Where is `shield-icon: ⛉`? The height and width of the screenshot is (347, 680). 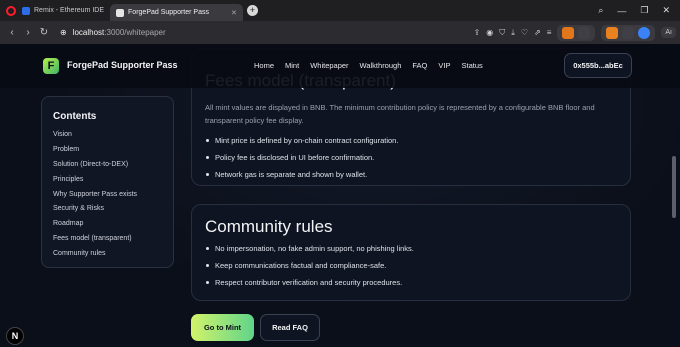 shield-icon: ⛉ is located at coordinates (502, 33).